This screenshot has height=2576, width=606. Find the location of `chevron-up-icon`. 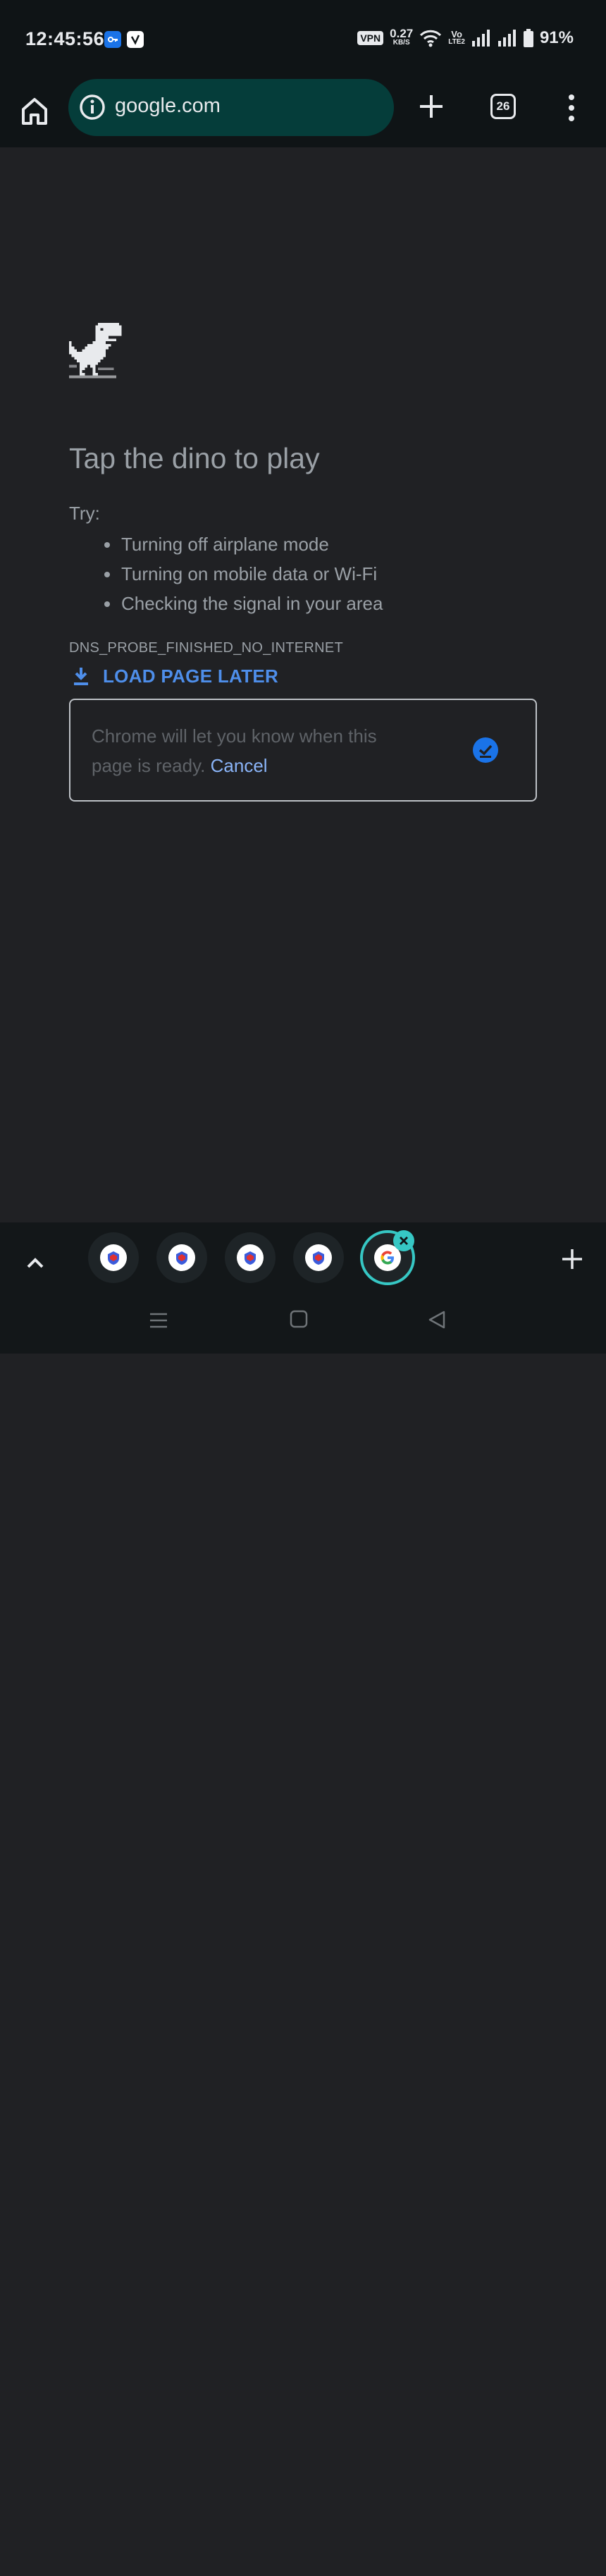

chevron-up-icon is located at coordinates (36, 1263).